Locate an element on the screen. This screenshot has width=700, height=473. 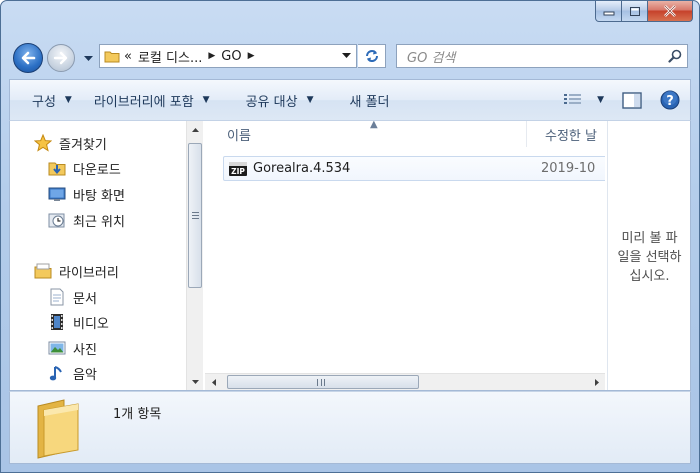
change-view-button: ▼ is located at coordinates (583, 100).